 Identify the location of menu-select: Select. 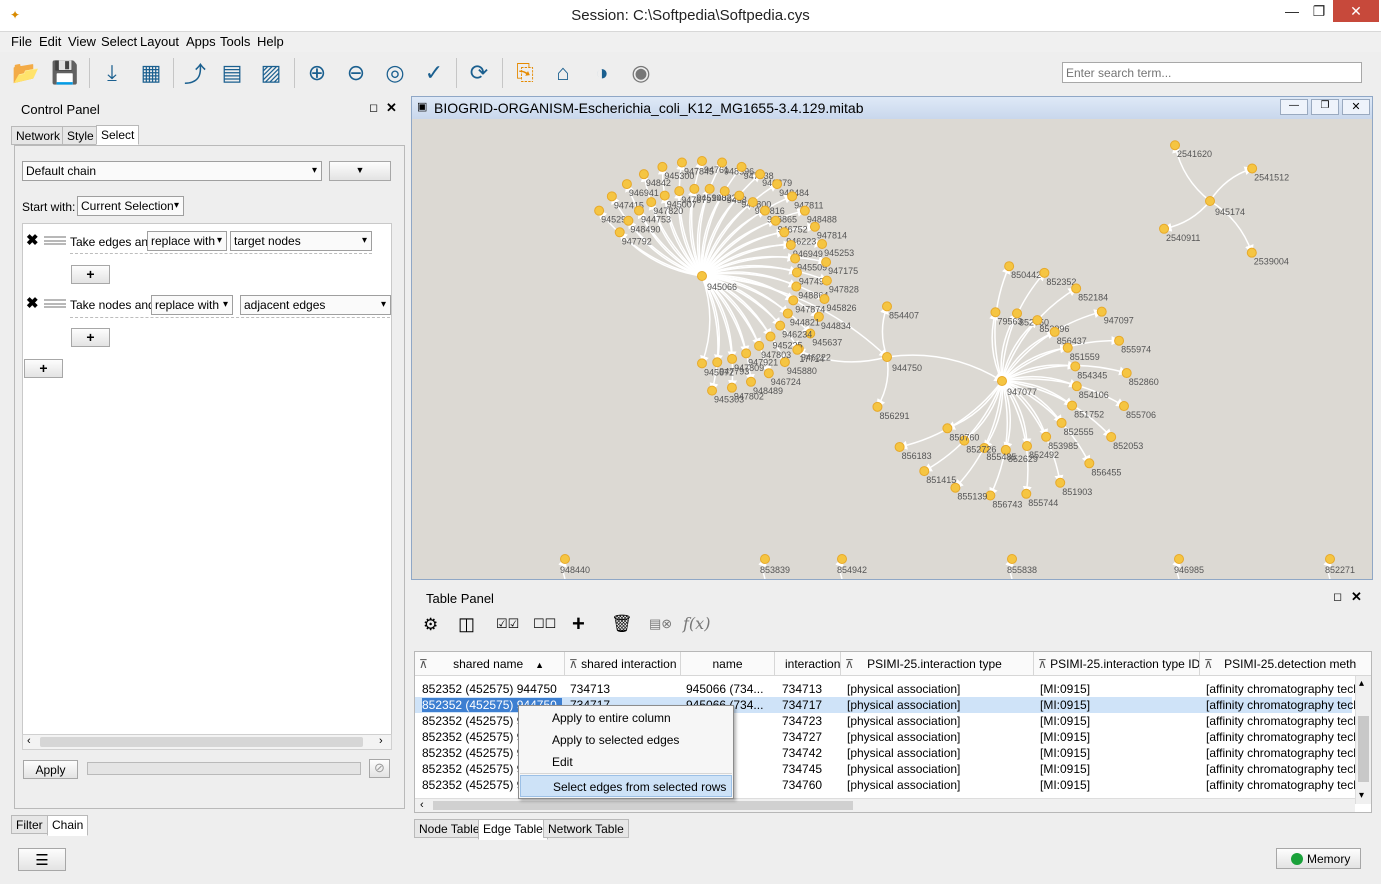
(119, 41).